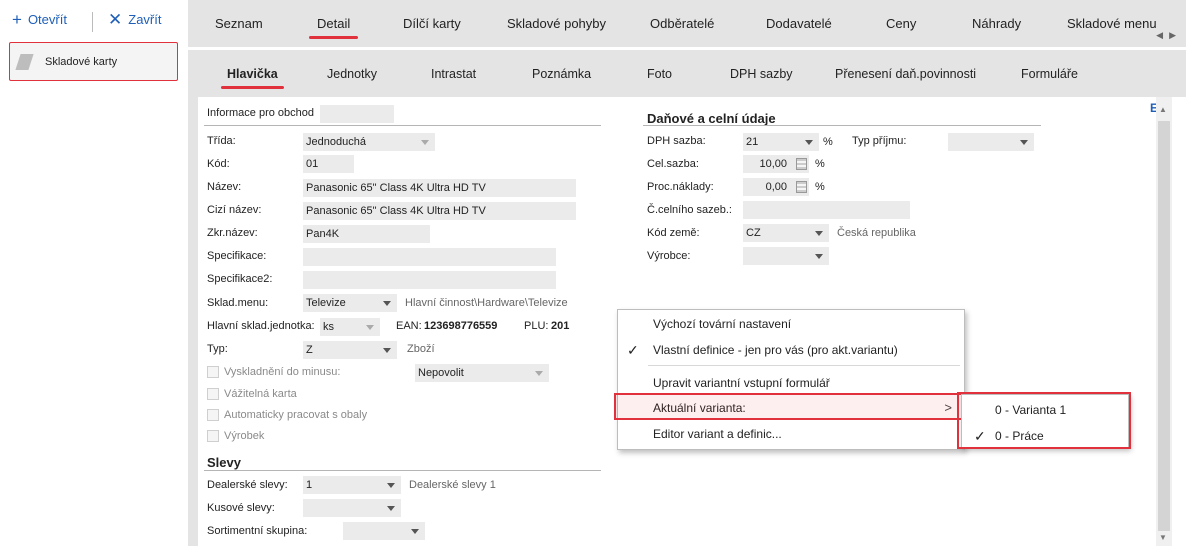 The width and height of the screenshot is (1186, 546). I want to click on zeme-select: CZ, so click(786, 233).